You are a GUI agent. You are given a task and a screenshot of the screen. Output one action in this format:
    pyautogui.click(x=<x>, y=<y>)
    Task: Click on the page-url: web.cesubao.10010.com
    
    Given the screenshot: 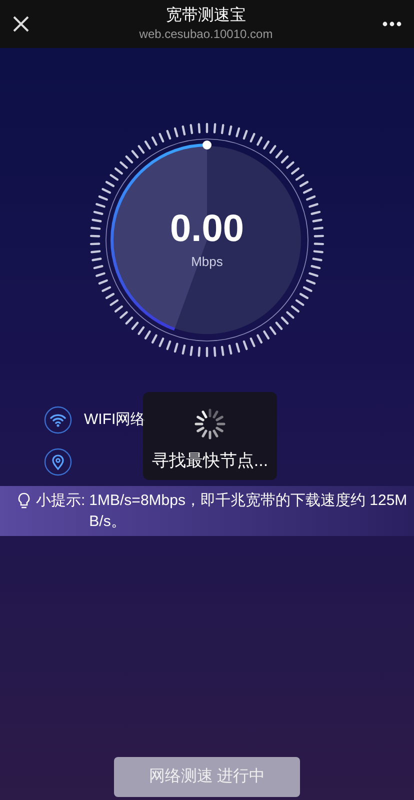 What is the action you would take?
    pyautogui.click(x=206, y=34)
    